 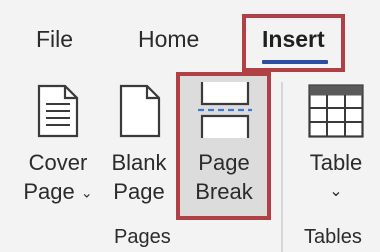 I want to click on table-label: Table ⌄, so click(x=336, y=177).